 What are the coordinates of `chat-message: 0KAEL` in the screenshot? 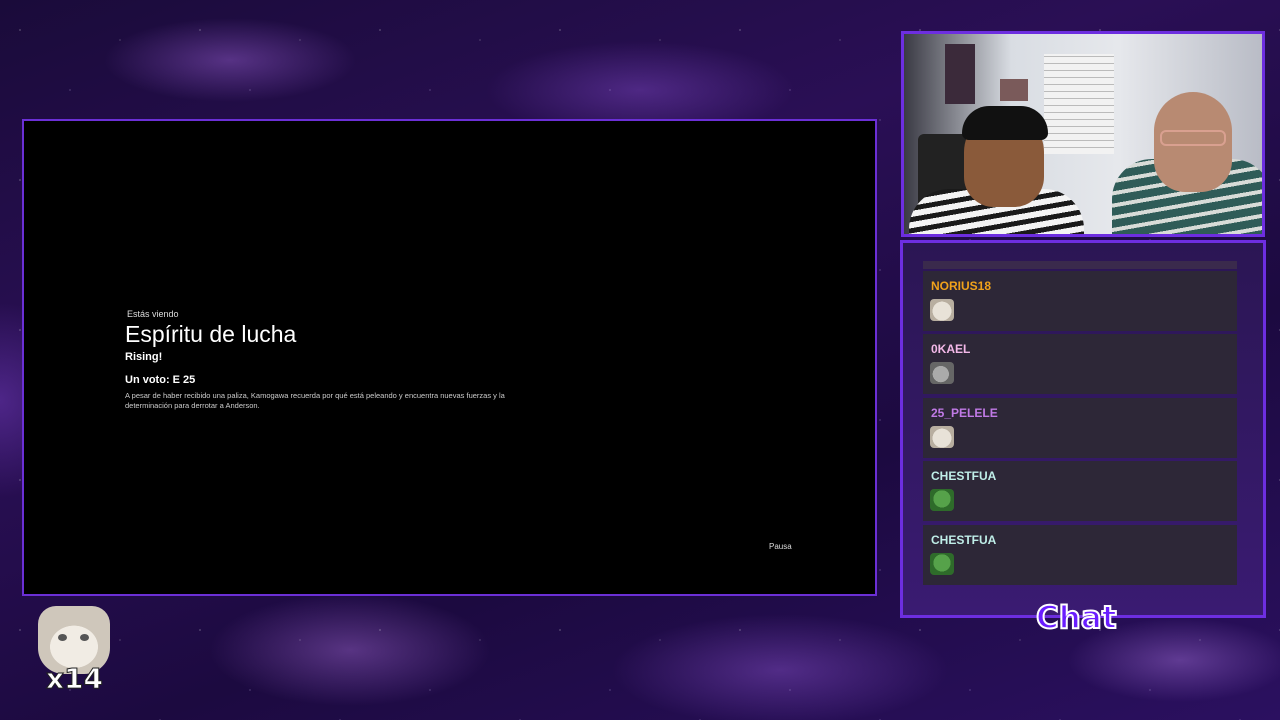 It's located at (1080, 364).